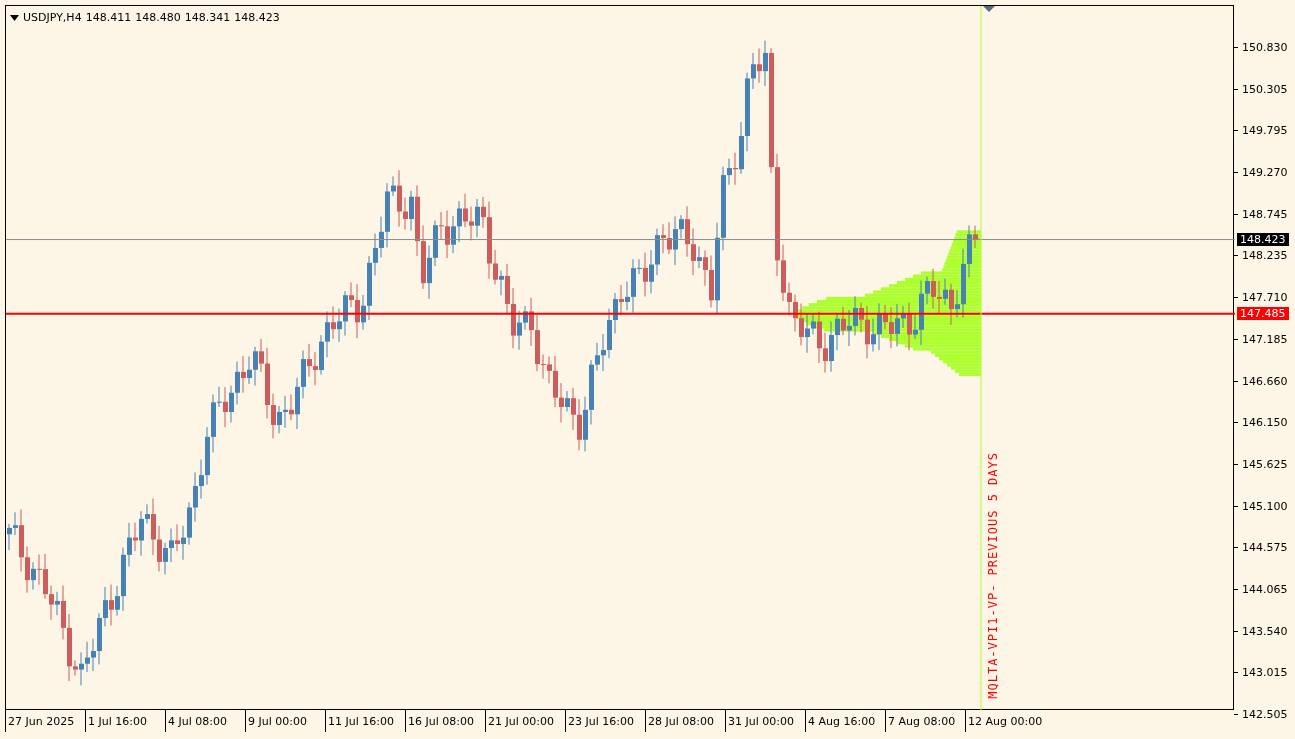  I want to click on shift-marker-icon, so click(989, 9).